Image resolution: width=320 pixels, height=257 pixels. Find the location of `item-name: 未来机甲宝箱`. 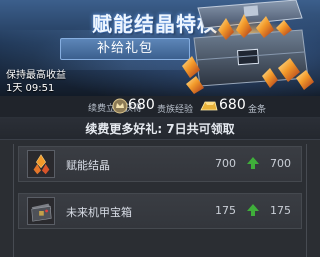

item-name: 未来机甲宝箱 is located at coordinates (99, 212).